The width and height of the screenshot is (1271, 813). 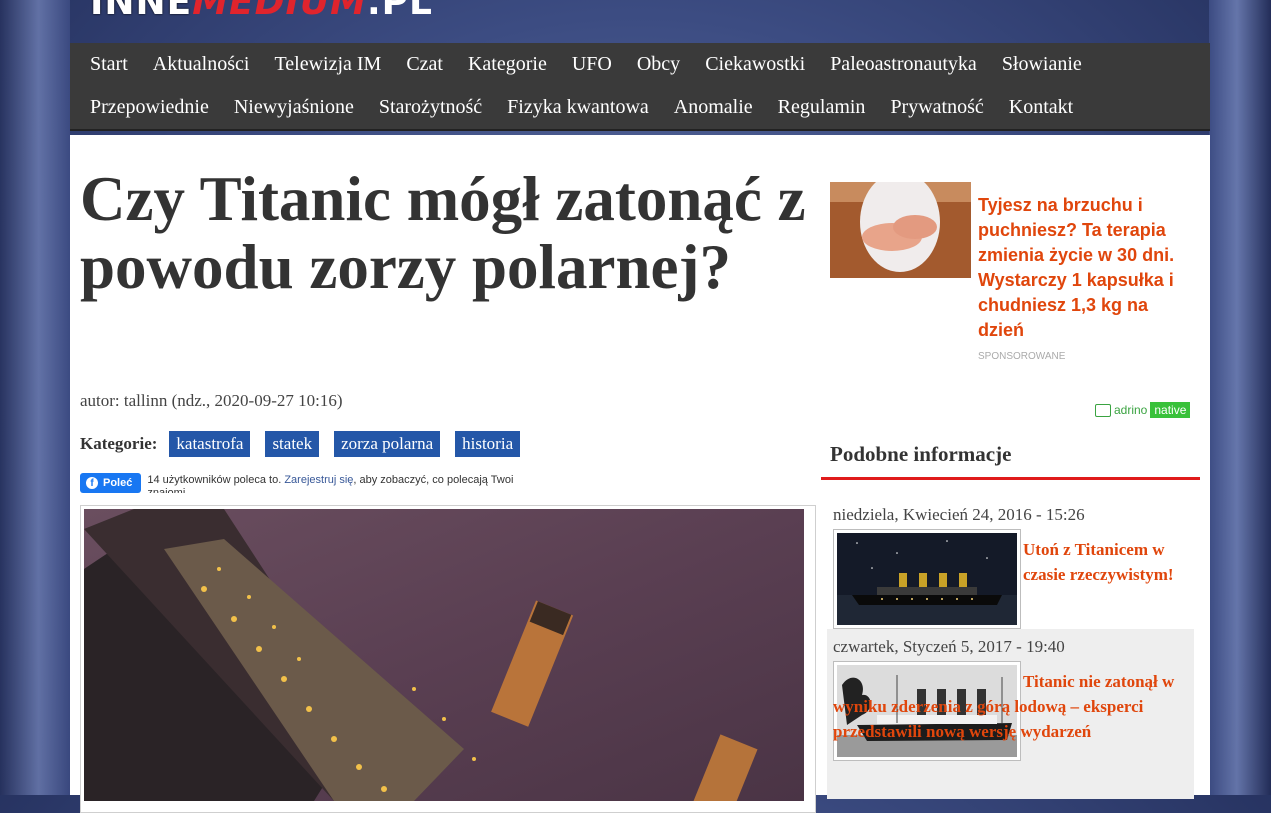 What do you see at coordinates (488, 444) in the screenshot?
I see `tag-historia: historia` at bounding box center [488, 444].